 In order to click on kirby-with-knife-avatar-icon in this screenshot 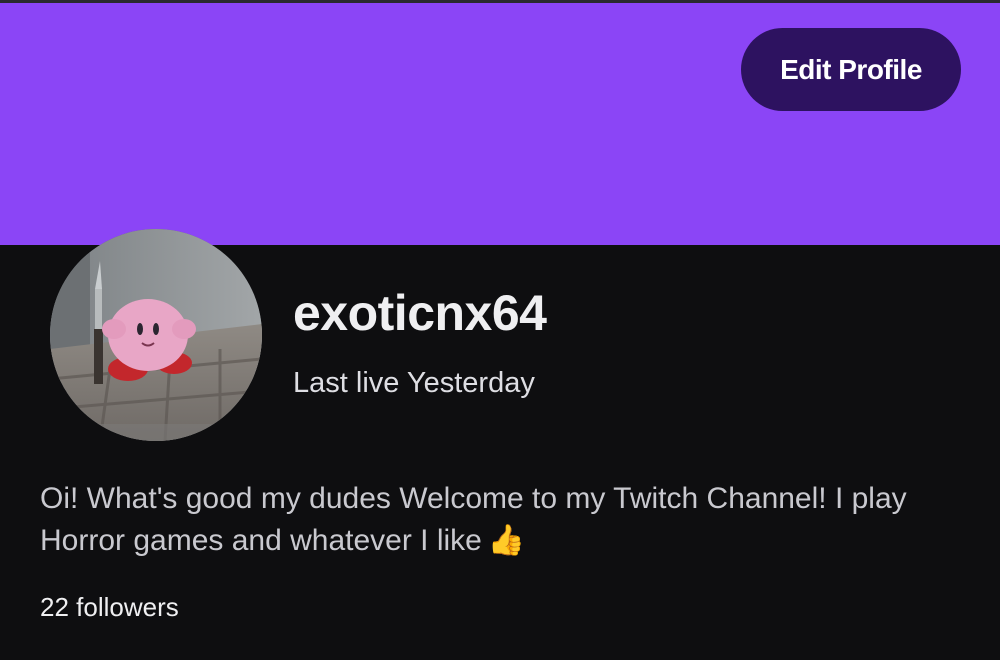, I will do `click(156, 335)`.